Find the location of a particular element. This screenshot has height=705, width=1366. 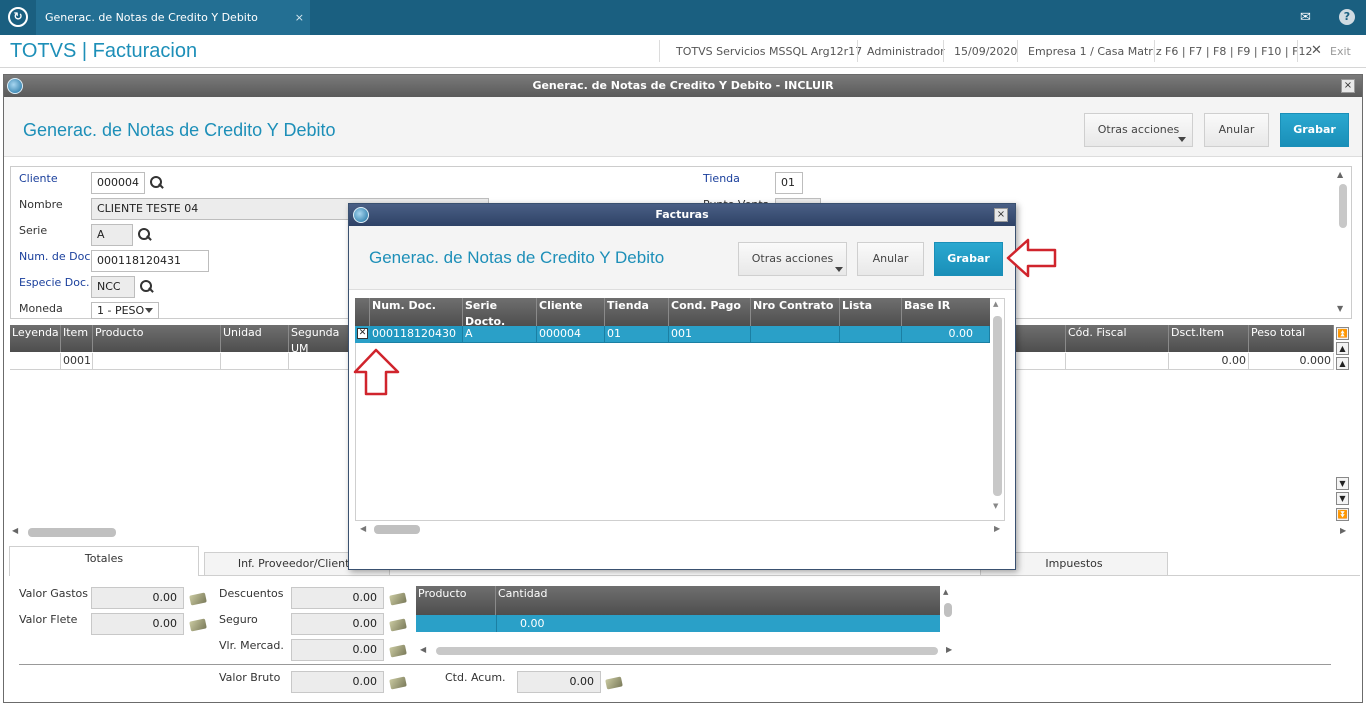

numdoc-input: 000118120431 is located at coordinates (150, 261).